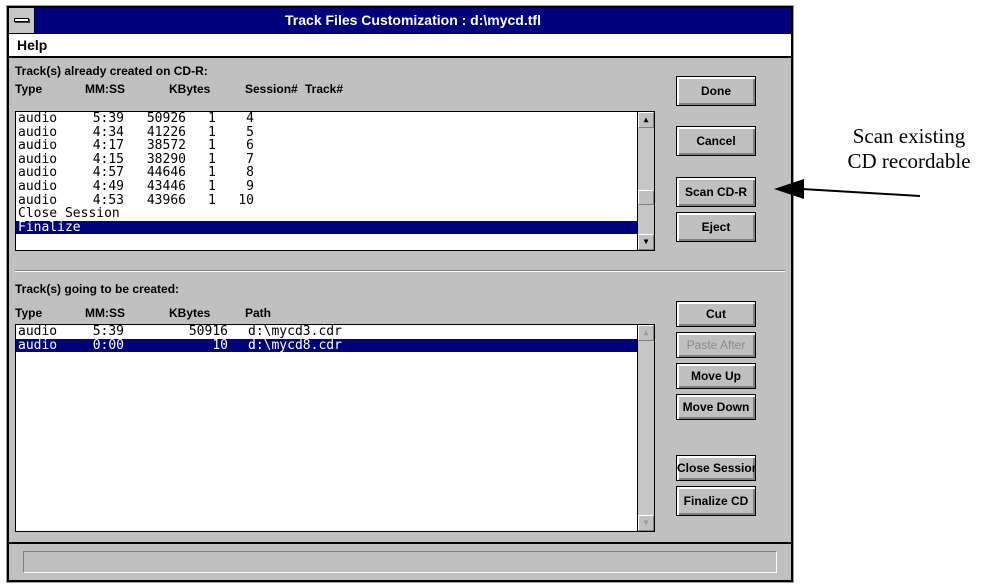 The height and width of the screenshot is (584, 999). What do you see at coordinates (166, 173) in the screenshot?
I see `track-kbytes: 44646` at bounding box center [166, 173].